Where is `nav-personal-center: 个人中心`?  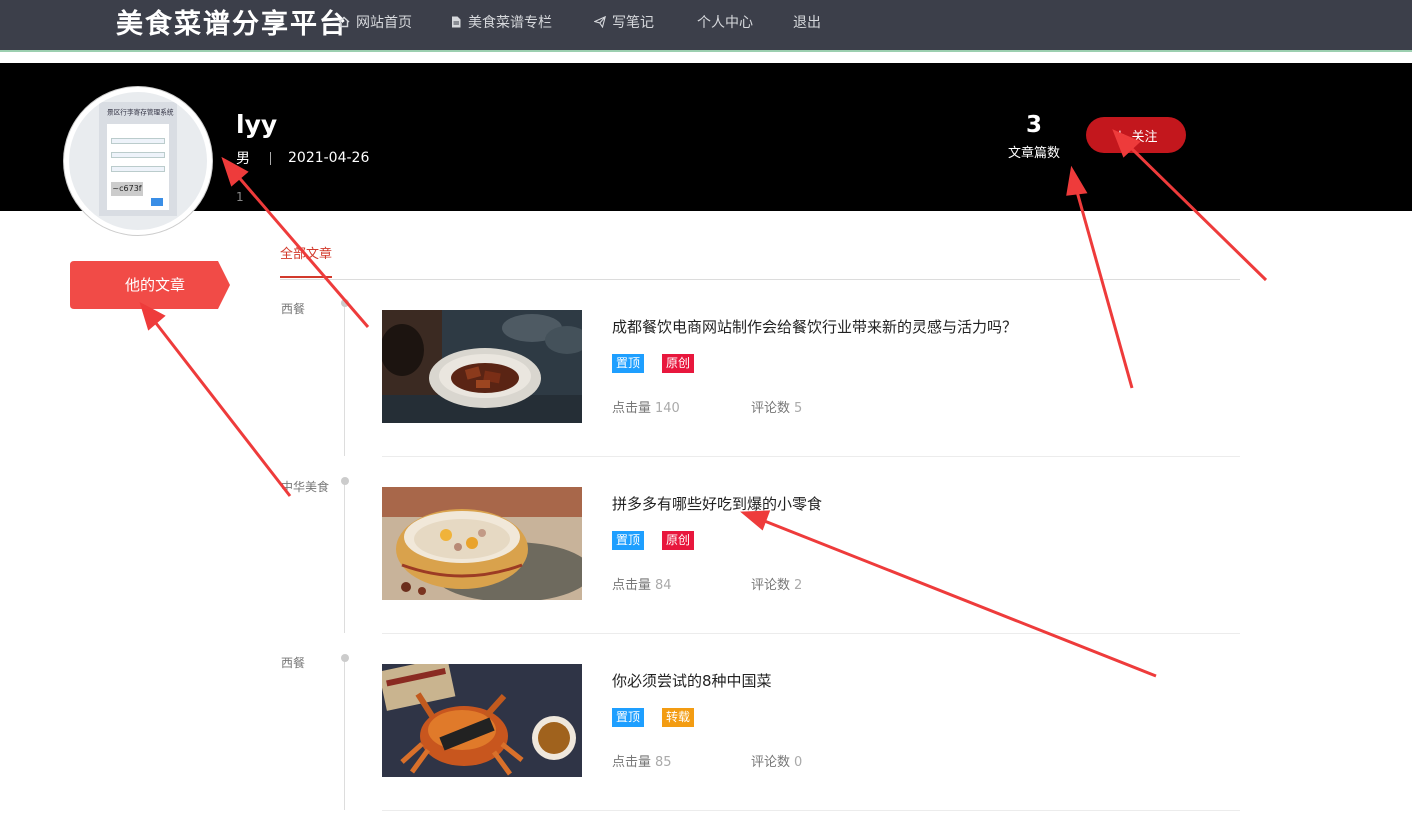 nav-personal-center: 个人中心 is located at coordinates (725, 22).